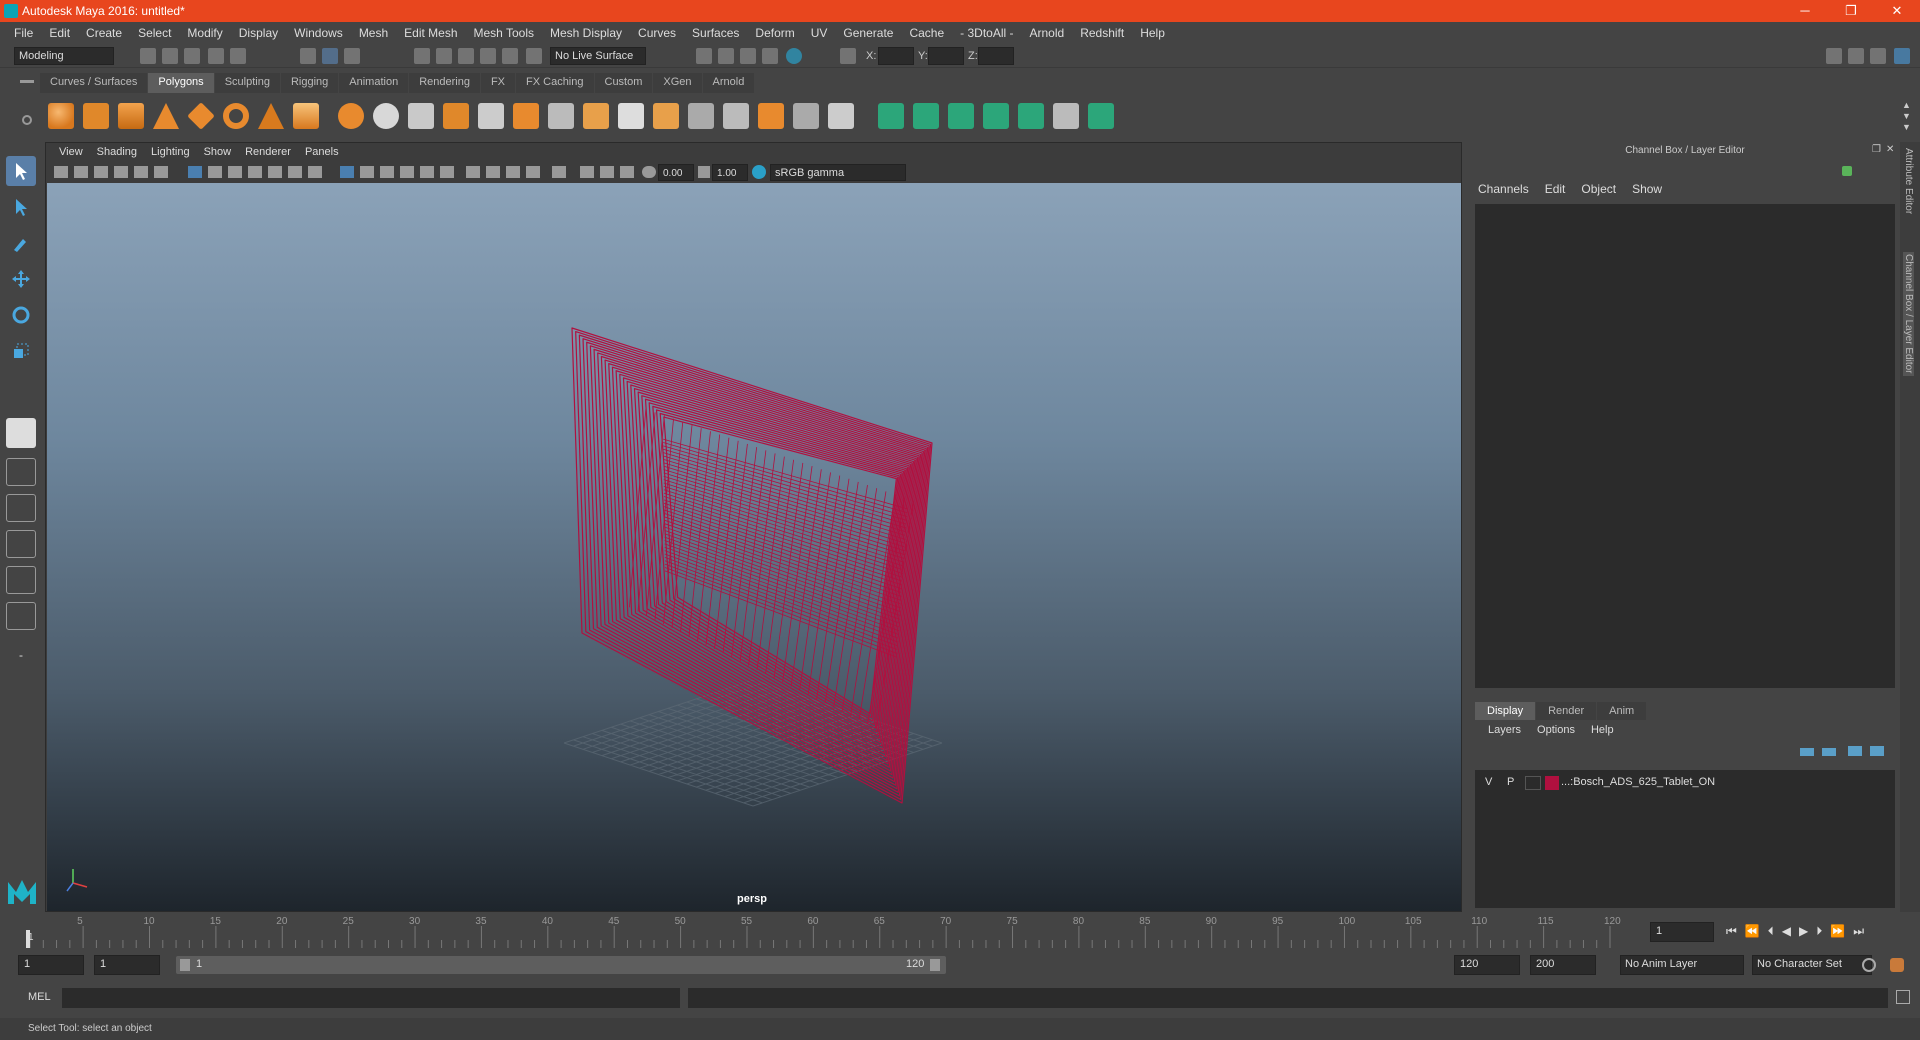 The image size is (1920, 1040). Describe the element at coordinates (1812, 965) in the screenshot. I see `character-set-dropdown: No Character Set` at that location.